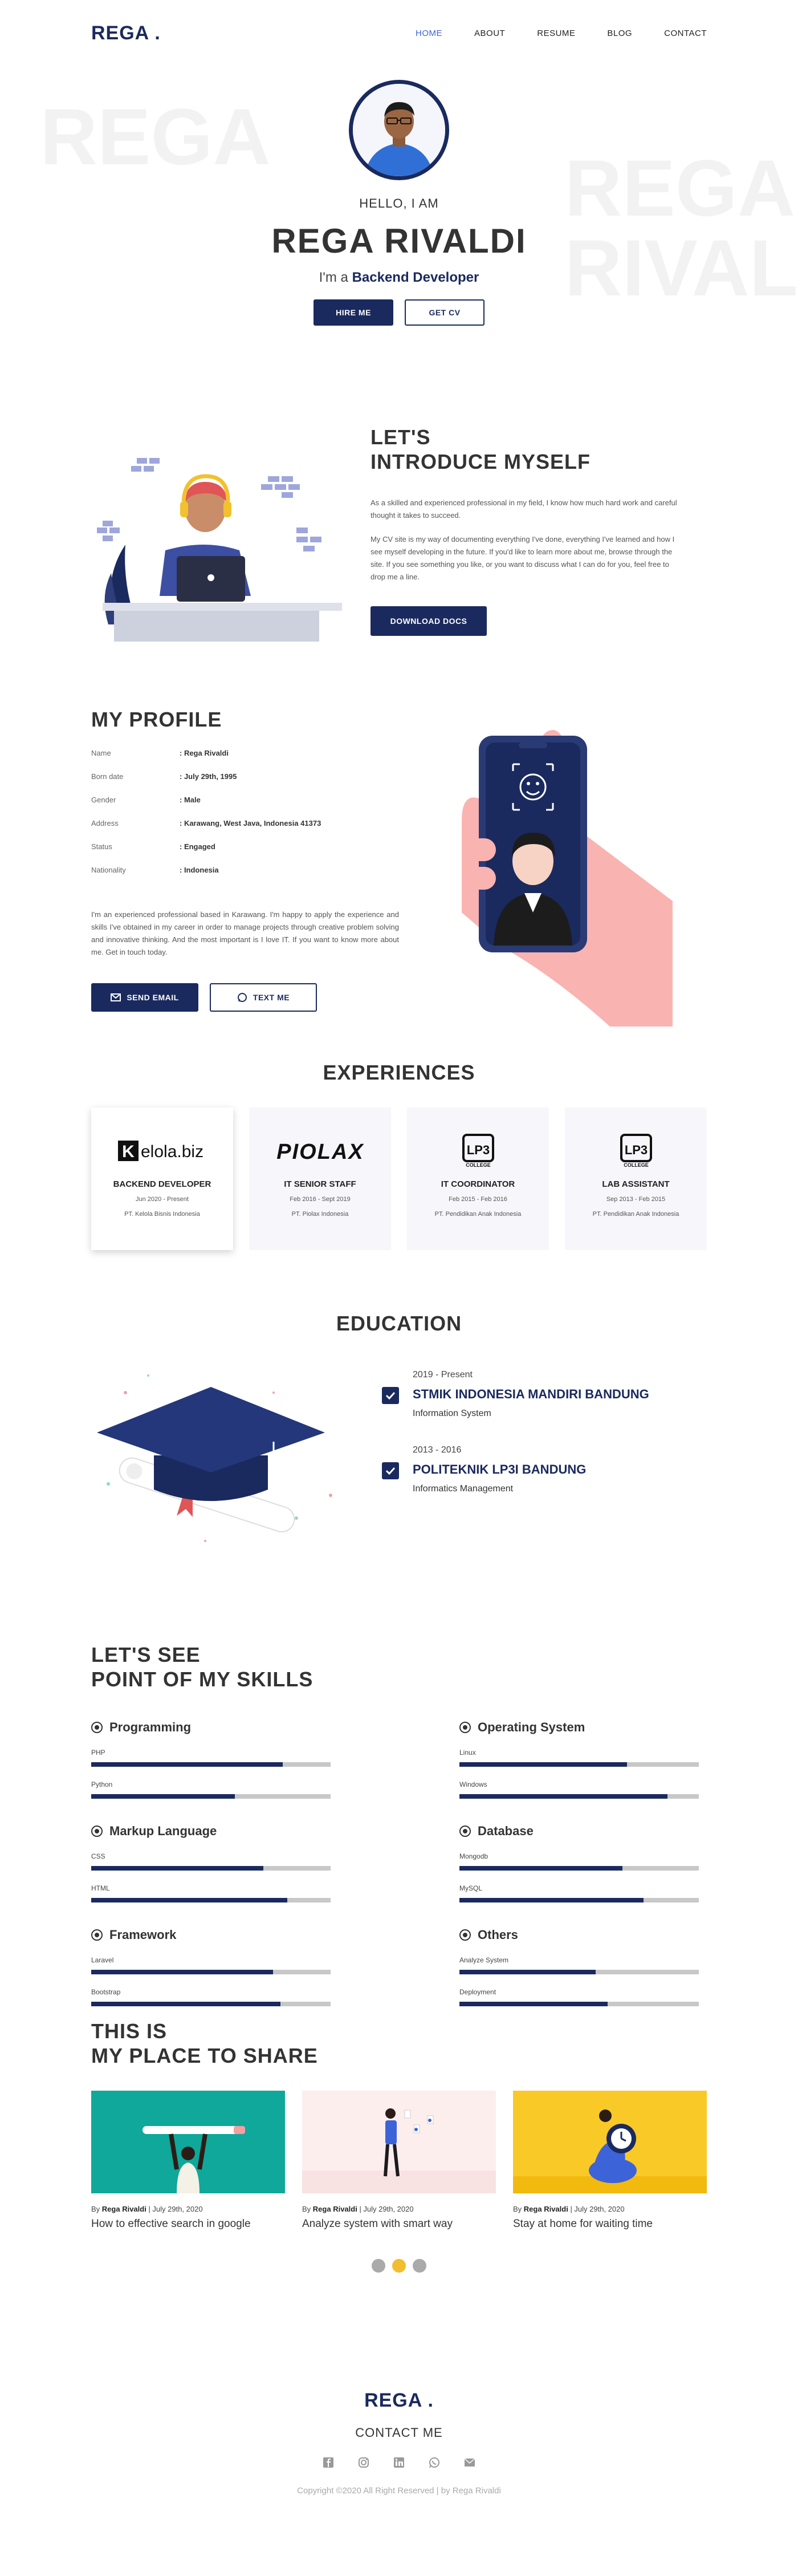 Image resolution: width=798 pixels, height=2576 pixels. I want to click on send-email-button: SEND EMAIL, so click(144, 998).